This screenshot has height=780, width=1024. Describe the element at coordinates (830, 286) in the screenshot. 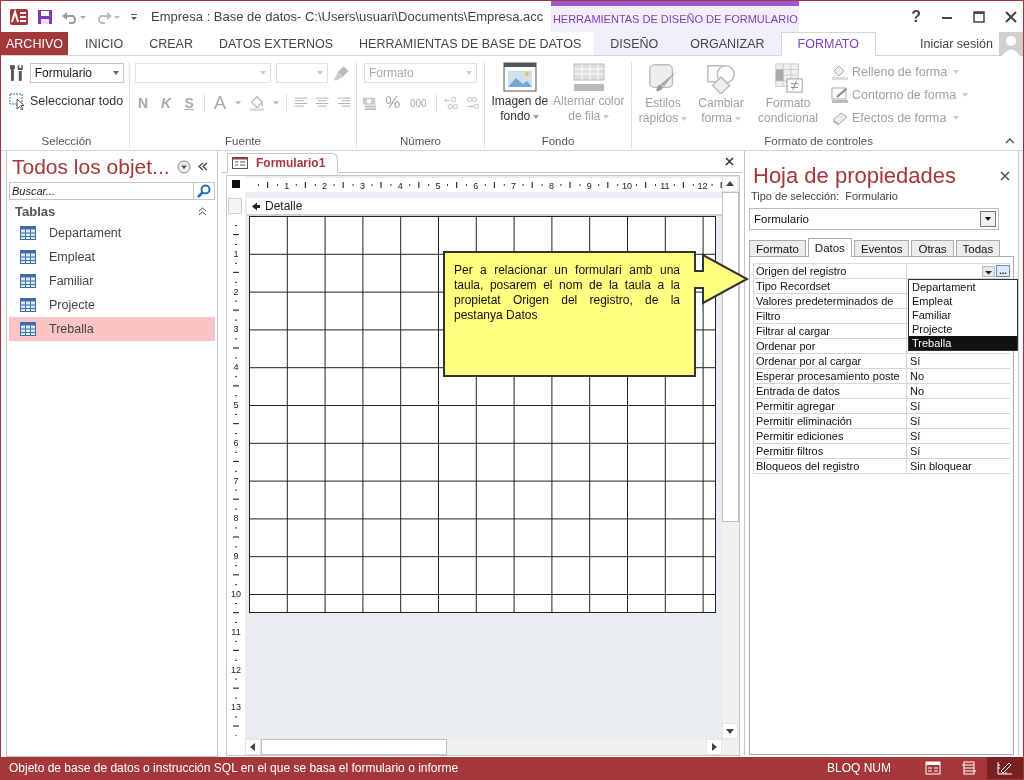

I see `property-name: Tipo Recordset` at that location.